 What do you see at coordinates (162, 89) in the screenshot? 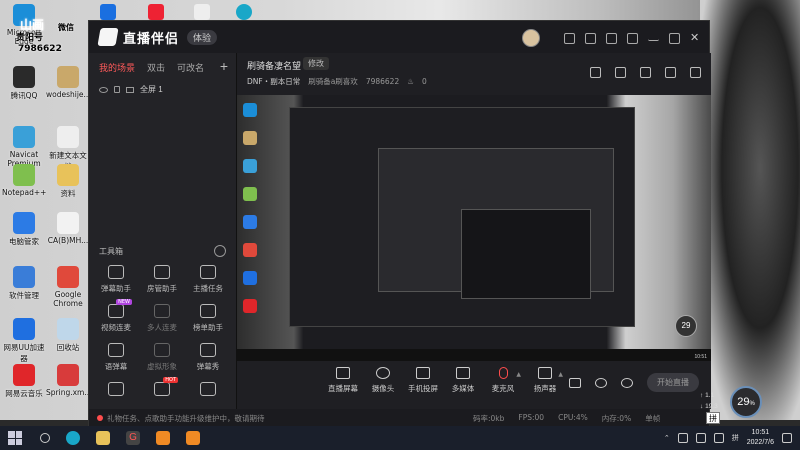
I see `scene-item: 全屏 1` at bounding box center [162, 89].